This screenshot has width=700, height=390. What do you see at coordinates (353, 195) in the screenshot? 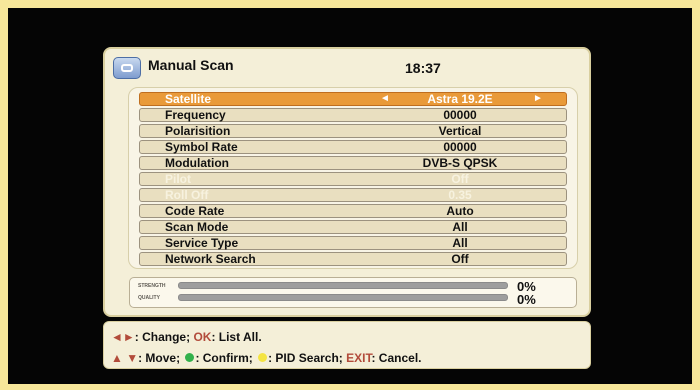
I see `roll-off-row: Roll Off 0.35` at bounding box center [353, 195].